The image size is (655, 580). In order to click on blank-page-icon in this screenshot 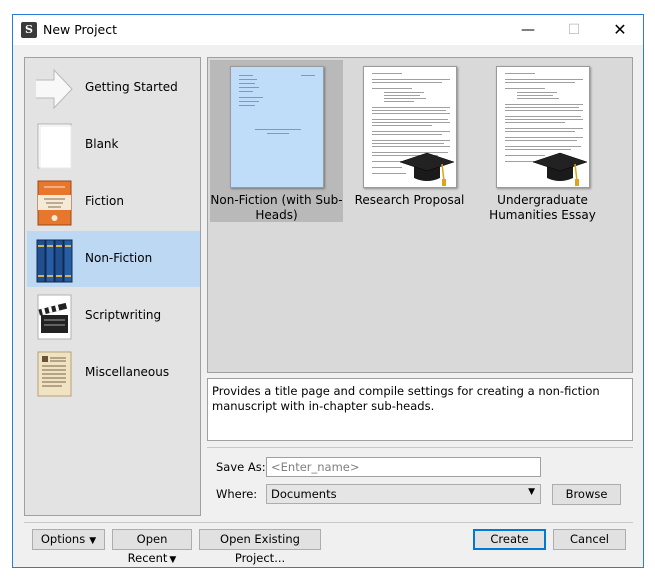, I will do `click(54, 146)`.